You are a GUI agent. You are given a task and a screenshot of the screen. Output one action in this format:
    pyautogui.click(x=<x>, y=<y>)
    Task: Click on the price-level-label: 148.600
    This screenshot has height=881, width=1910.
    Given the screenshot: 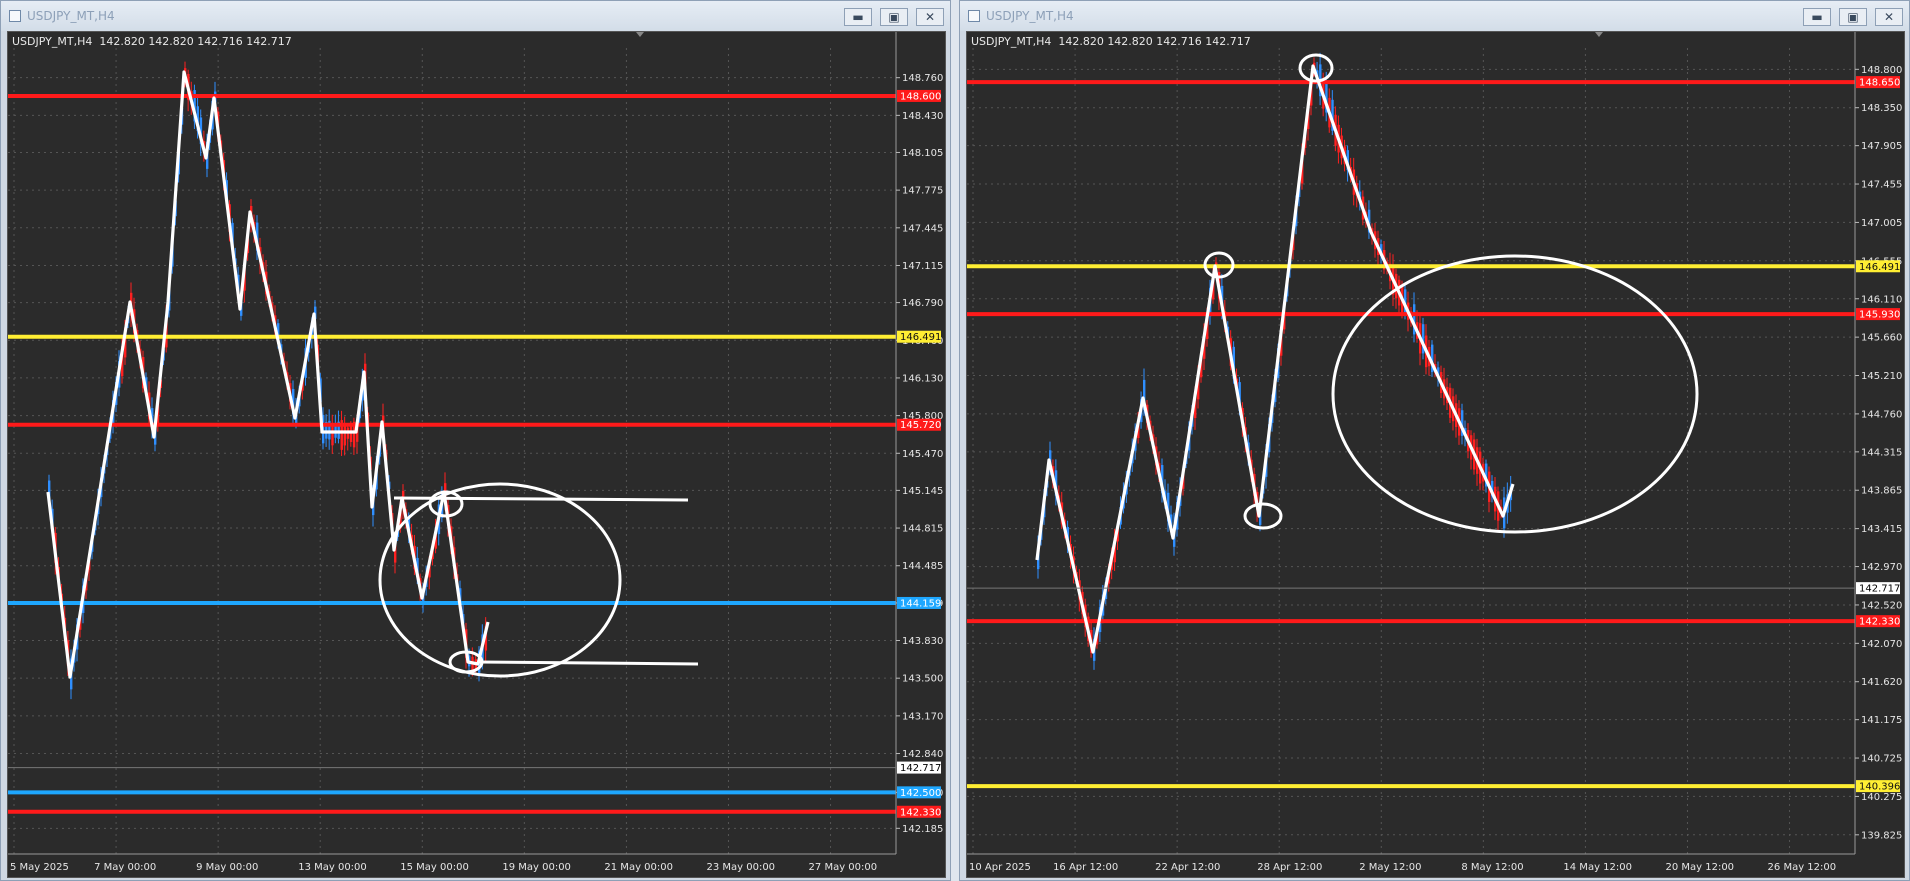 What is the action you would take?
    pyautogui.click(x=920, y=96)
    